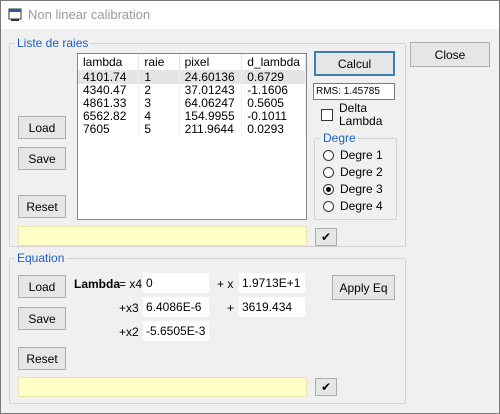 Image resolution: width=500 pixels, height=414 pixels. Describe the element at coordinates (354, 91) in the screenshot. I see `rms-field: RMS: 1.45785` at that location.